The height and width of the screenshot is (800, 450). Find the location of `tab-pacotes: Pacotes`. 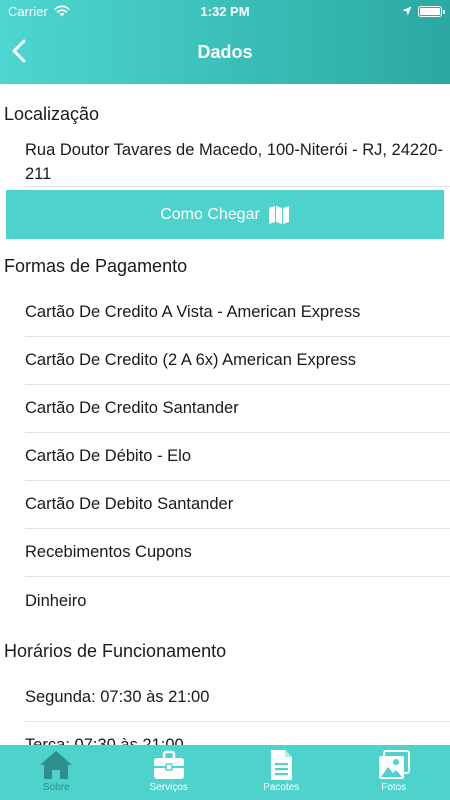

tab-pacotes: Pacotes is located at coordinates (281, 772).